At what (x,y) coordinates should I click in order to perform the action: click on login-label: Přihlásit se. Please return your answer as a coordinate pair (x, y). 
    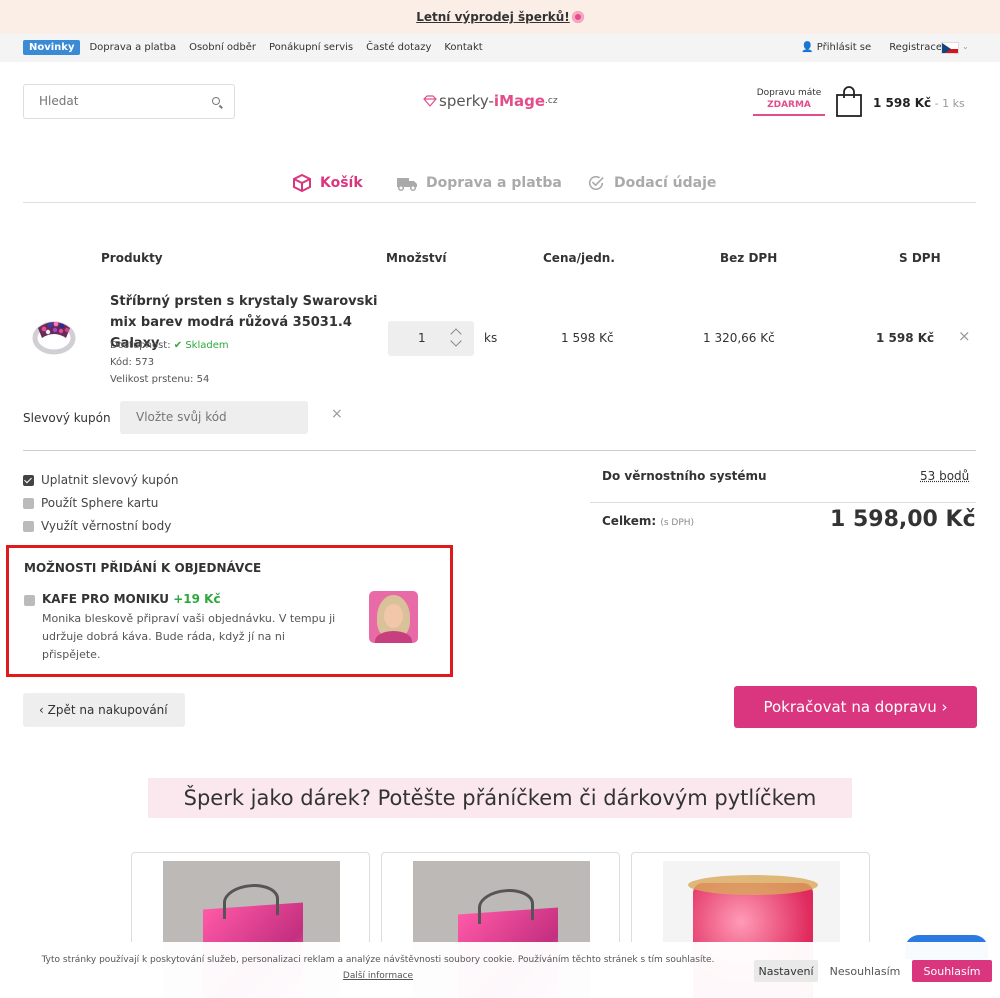
    Looking at the image, I should click on (844, 47).